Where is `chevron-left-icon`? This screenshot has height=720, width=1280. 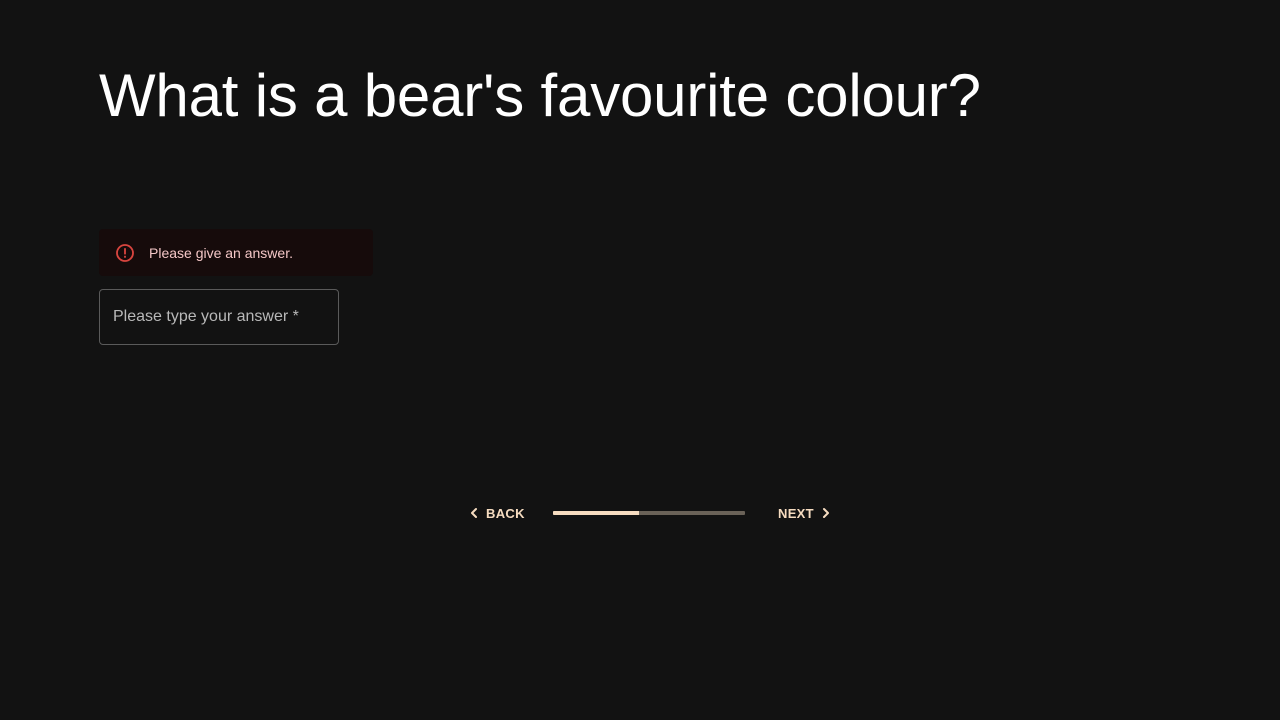
chevron-left-icon is located at coordinates (474, 513).